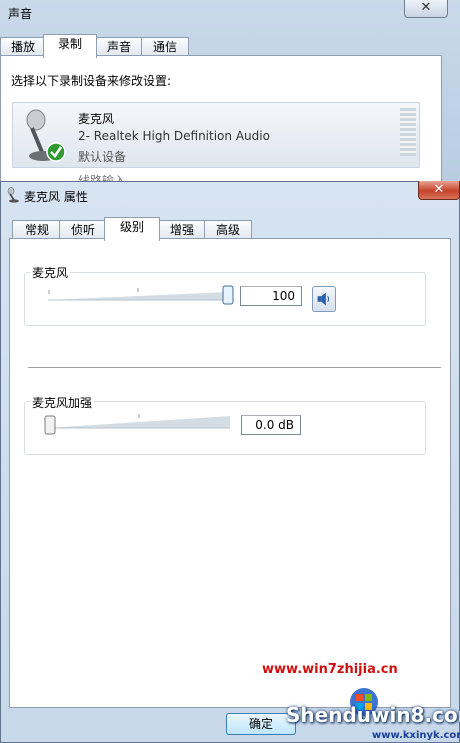 The image size is (460, 743). Describe the element at coordinates (132, 229) in the screenshot. I see `tab-levels: 级别` at that location.